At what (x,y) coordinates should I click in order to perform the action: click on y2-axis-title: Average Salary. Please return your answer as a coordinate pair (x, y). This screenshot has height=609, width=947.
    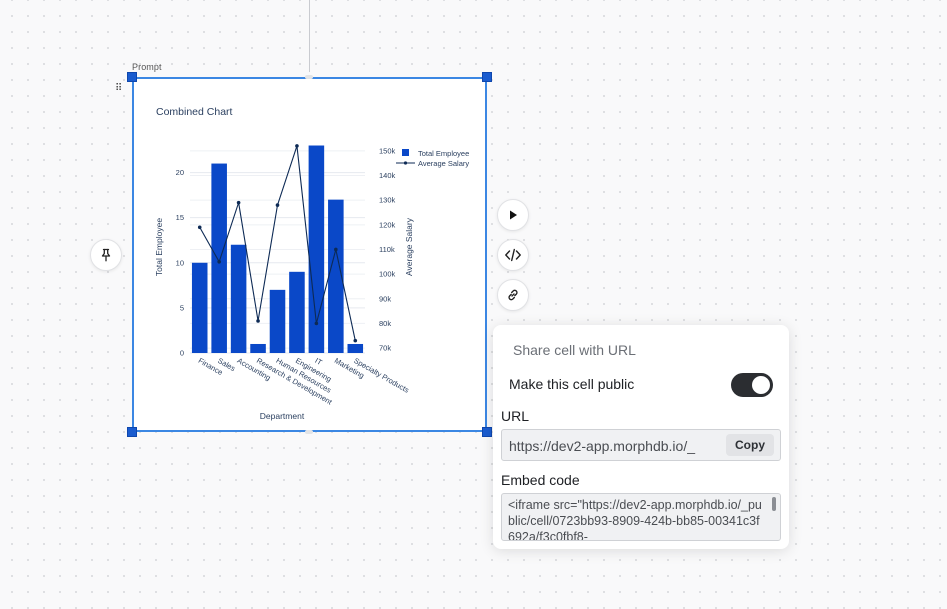
    Looking at the image, I should click on (409, 246).